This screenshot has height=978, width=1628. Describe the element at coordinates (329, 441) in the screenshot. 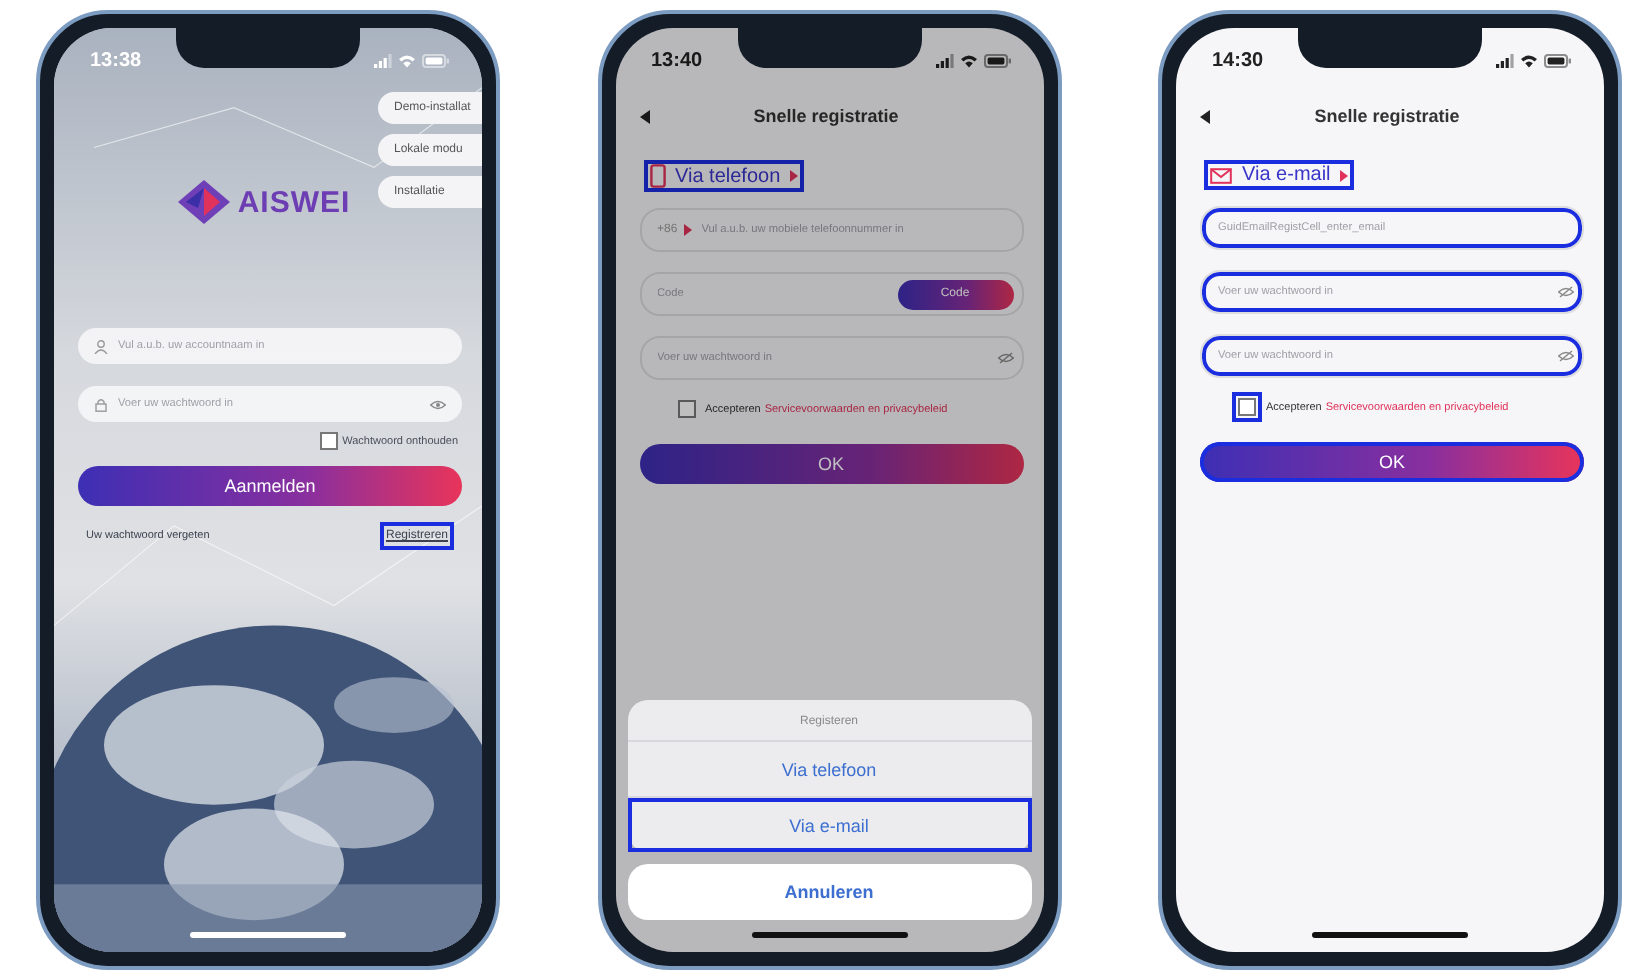

I see `remember-checkbox` at that location.